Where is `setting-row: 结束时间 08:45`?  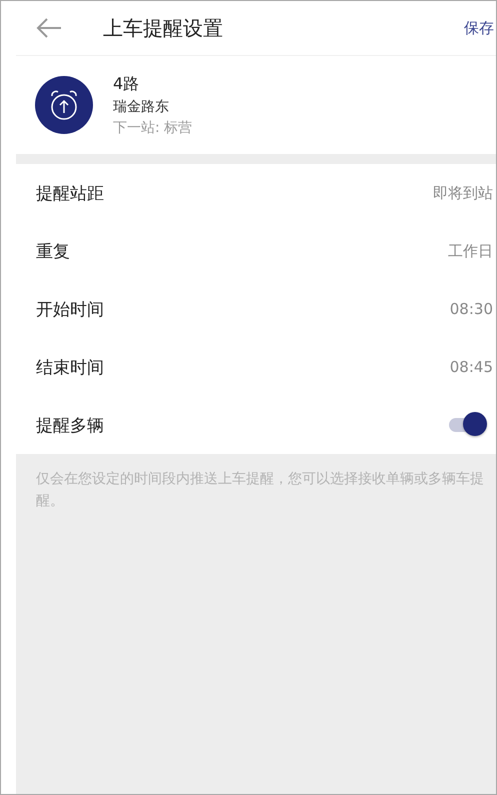 setting-row: 结束时间 08:45 is located at coordinates (256, 367).